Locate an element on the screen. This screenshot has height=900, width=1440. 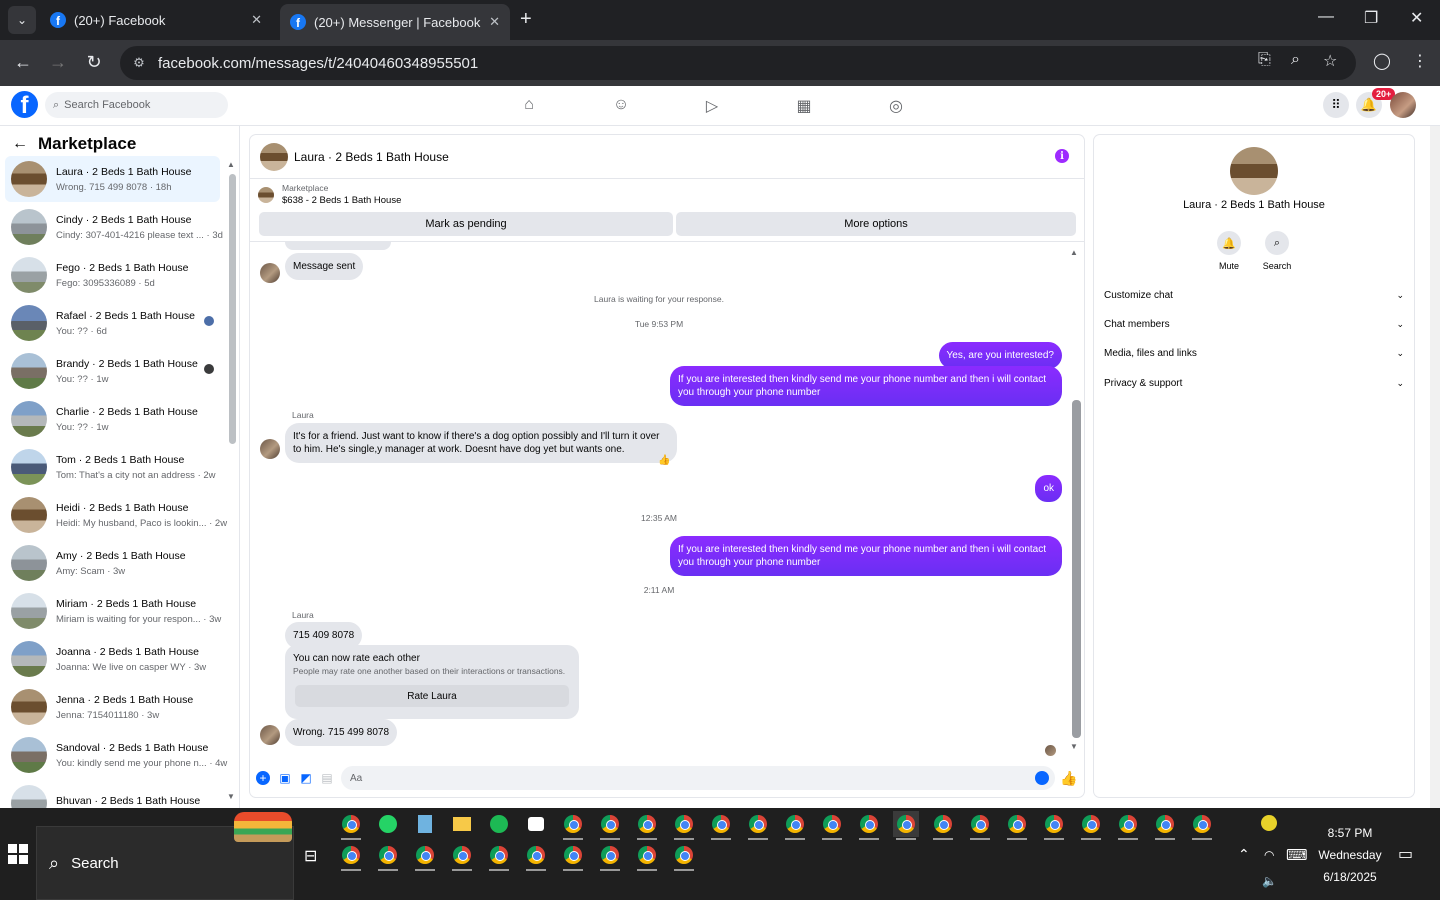
tab-close-icon: ✕ is located at coordinates (256, 20).